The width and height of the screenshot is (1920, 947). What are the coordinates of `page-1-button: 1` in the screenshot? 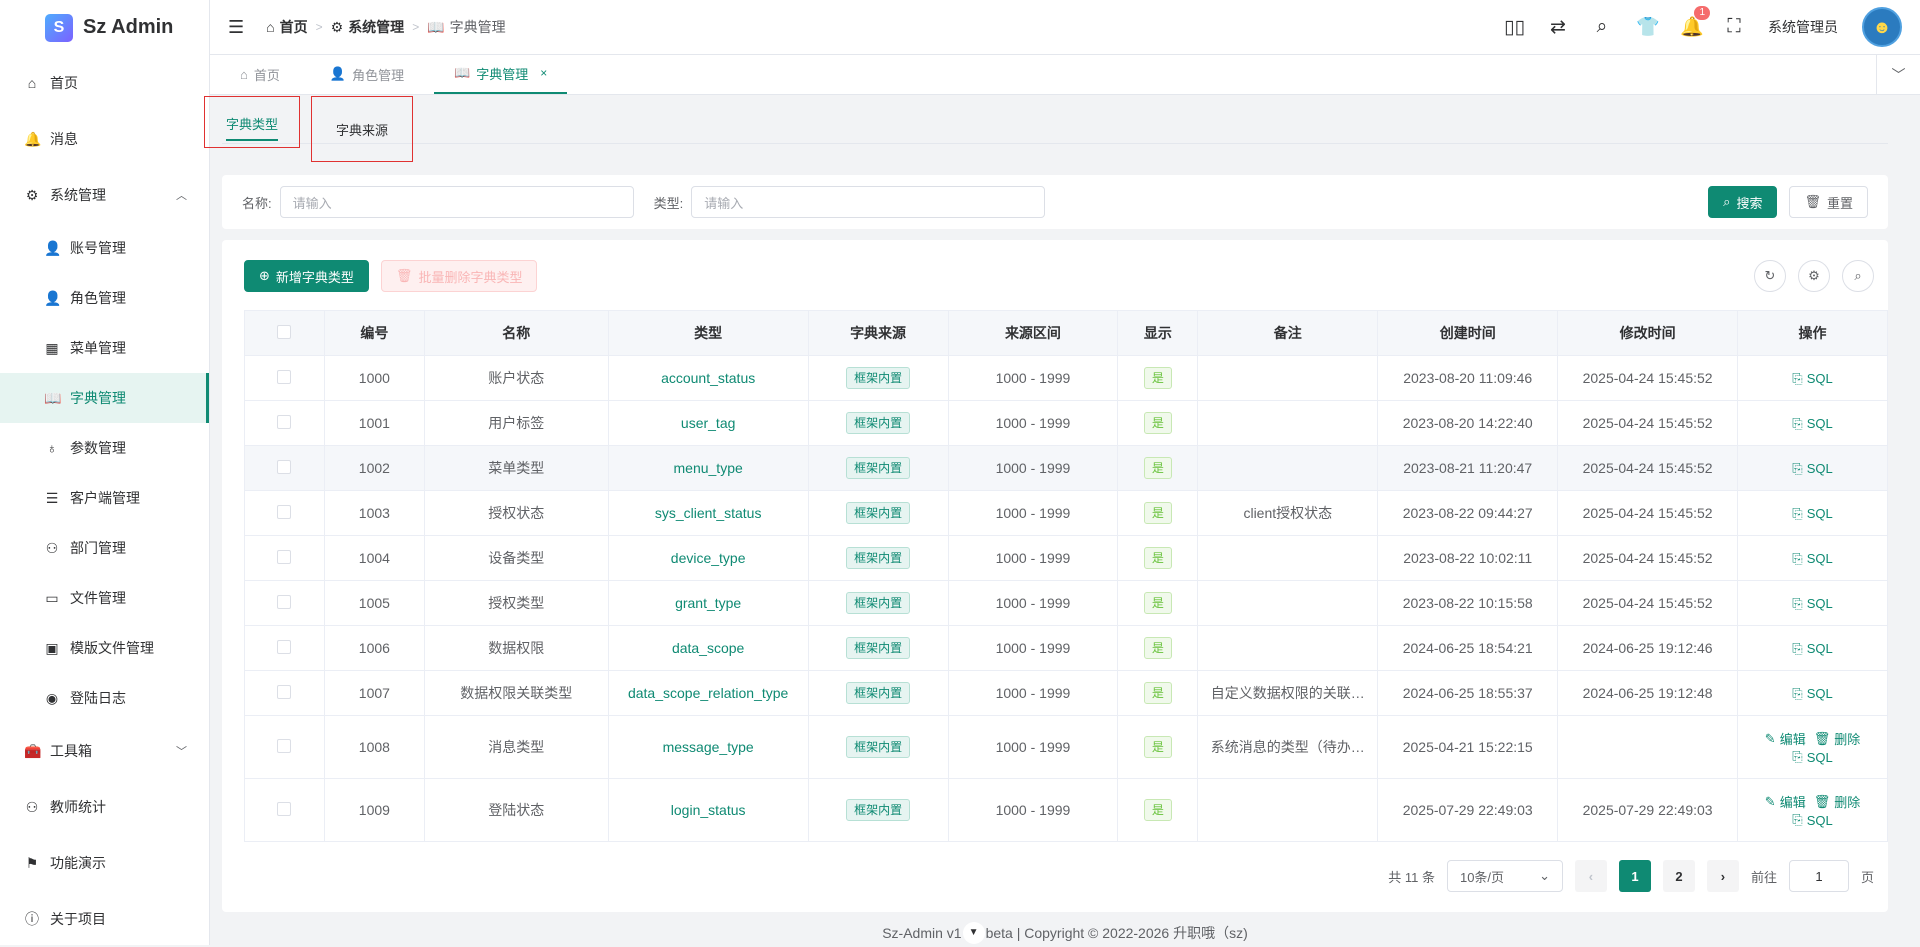 It's located at (1634, 876).